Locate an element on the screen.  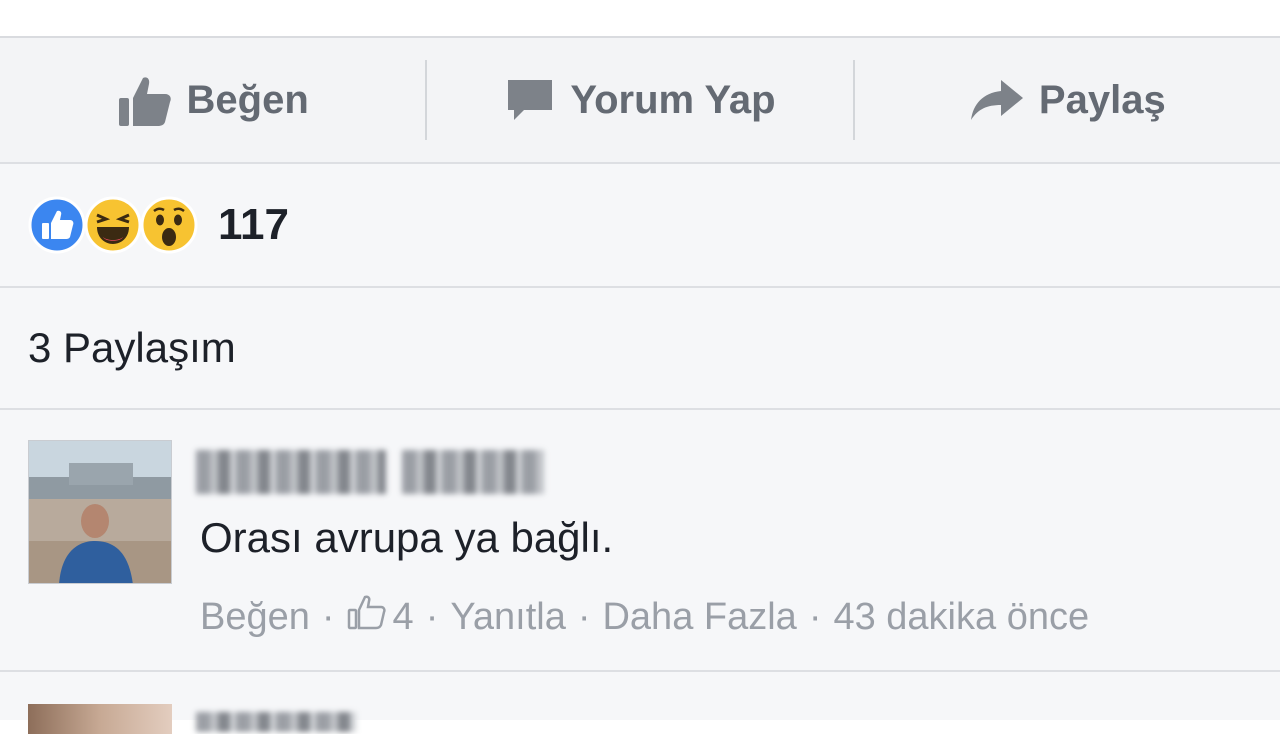
comment-timestamp: 43 dakika önce is located at coordinates (961, 617).